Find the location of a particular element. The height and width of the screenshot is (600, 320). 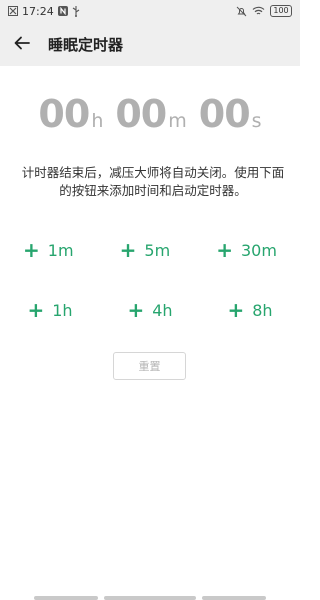

mute-bell-icon is located at coordinates (241, 11).